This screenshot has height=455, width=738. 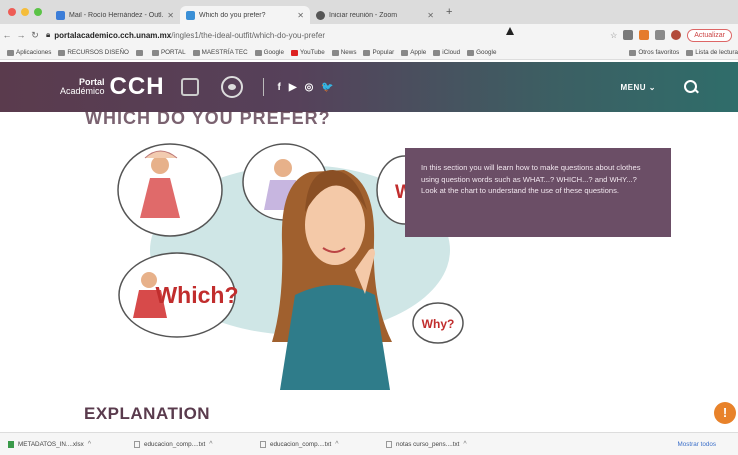 What do you see at coordinates (137, 86) in the screenshot?
I see `cch-logo: CCH` at bounding box center [137, 86].